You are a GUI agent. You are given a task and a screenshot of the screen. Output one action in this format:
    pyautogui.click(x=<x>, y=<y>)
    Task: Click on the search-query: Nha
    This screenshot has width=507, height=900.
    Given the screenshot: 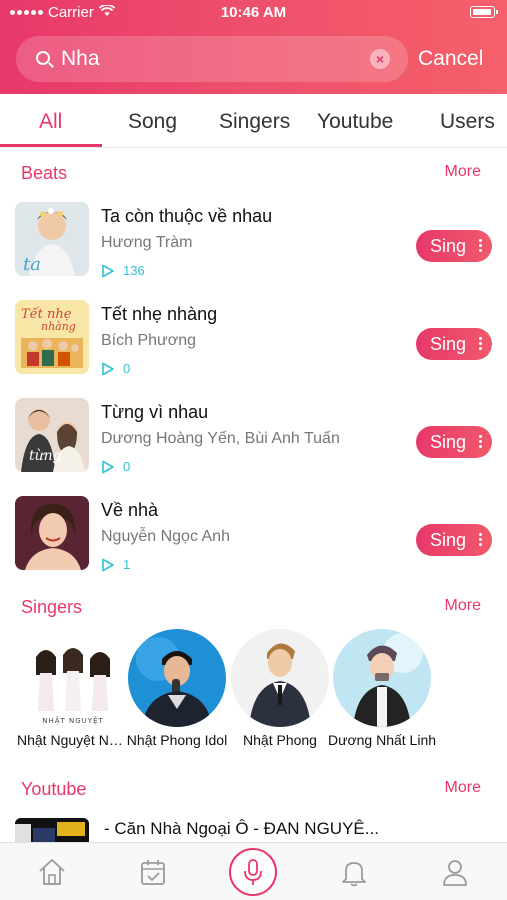 What is the action you would take?
    pyautogui.click(x=80, y=58)
    